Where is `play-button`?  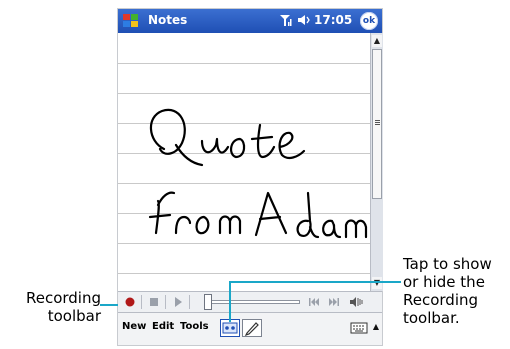
play-button is located at coordinates (178, 302).